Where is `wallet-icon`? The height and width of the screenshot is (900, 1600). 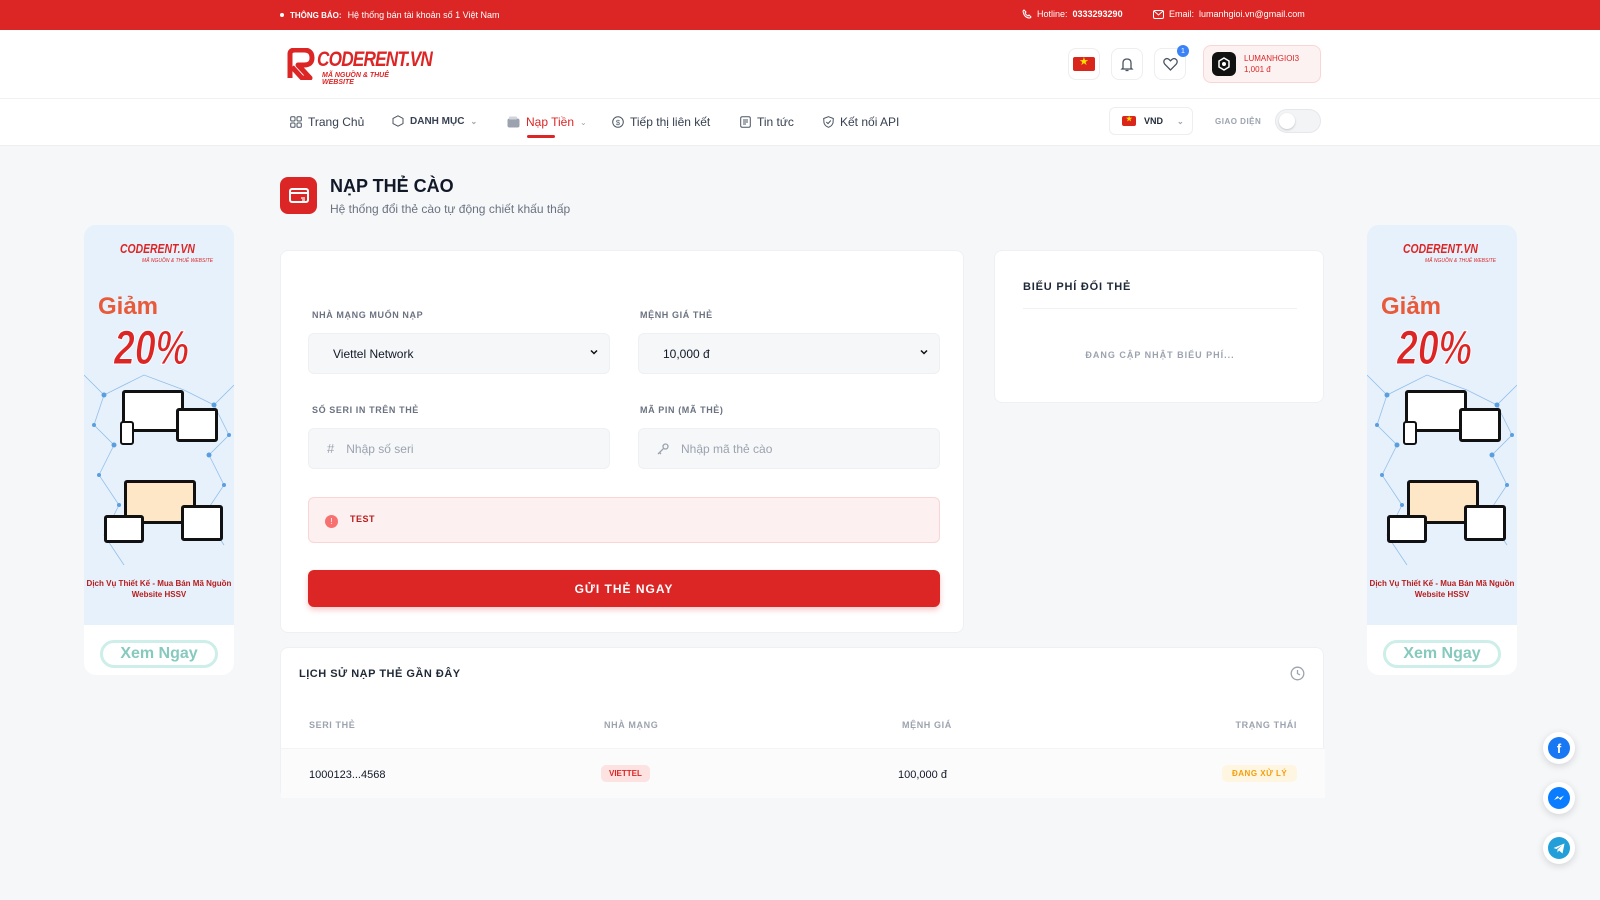
wallet-icon is located at coordinates (513, 122).